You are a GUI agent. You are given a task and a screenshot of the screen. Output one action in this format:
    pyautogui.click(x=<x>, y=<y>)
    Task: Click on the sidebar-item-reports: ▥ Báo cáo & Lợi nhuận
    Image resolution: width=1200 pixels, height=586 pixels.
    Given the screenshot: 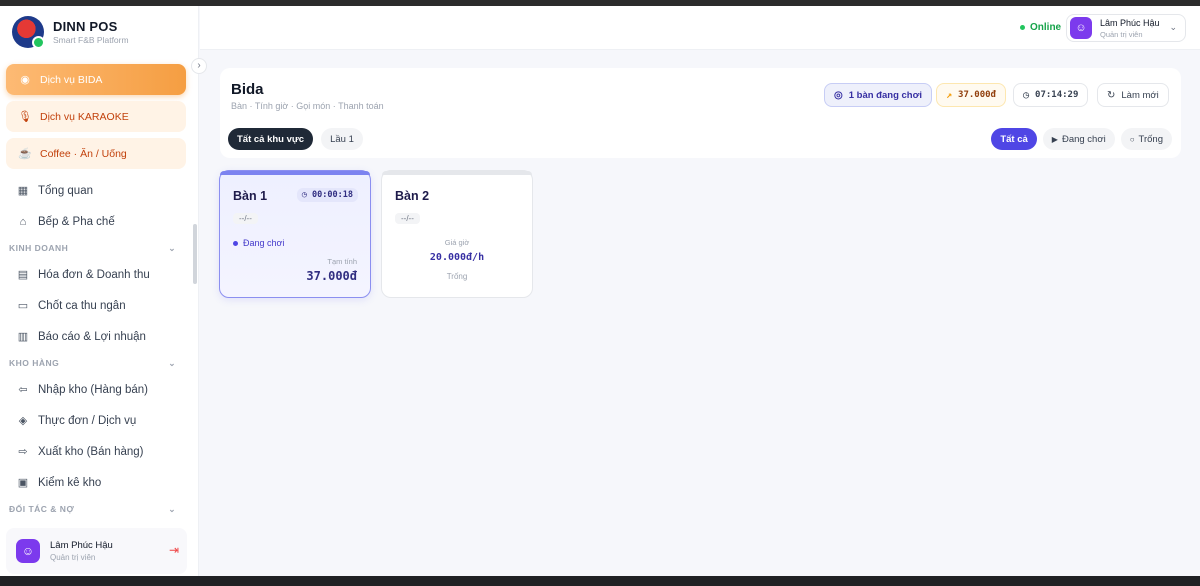 What is the action you would take?
    pyautogui.click(x=96, y=336)
    